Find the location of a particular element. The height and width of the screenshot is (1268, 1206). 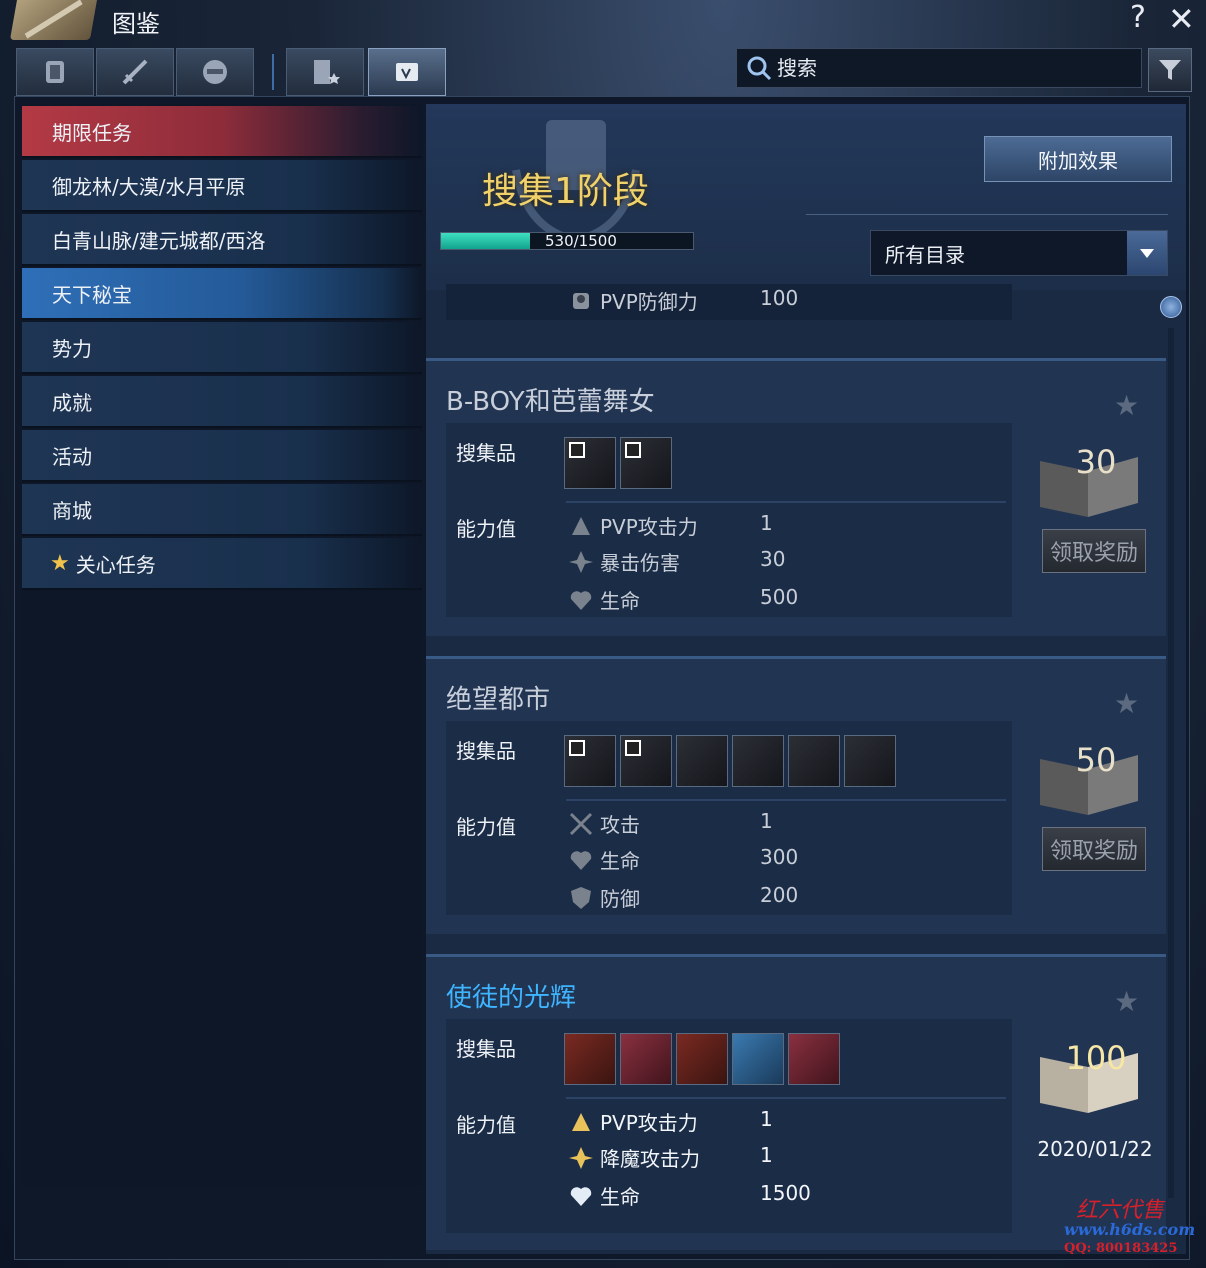

stat-value: 1500 is located at coordinates (785, 1193).